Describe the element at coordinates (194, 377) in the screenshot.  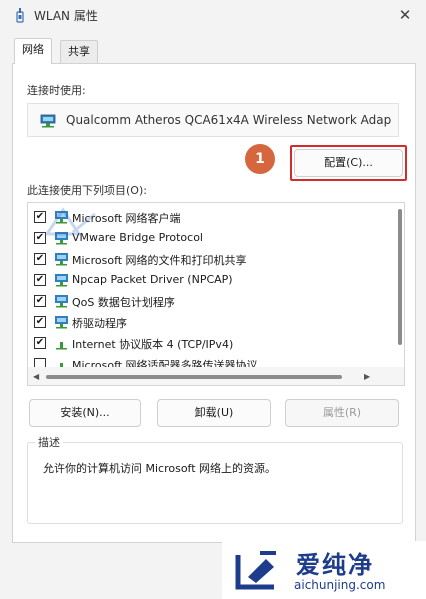
I see `scrollbar-thumb` at that location.